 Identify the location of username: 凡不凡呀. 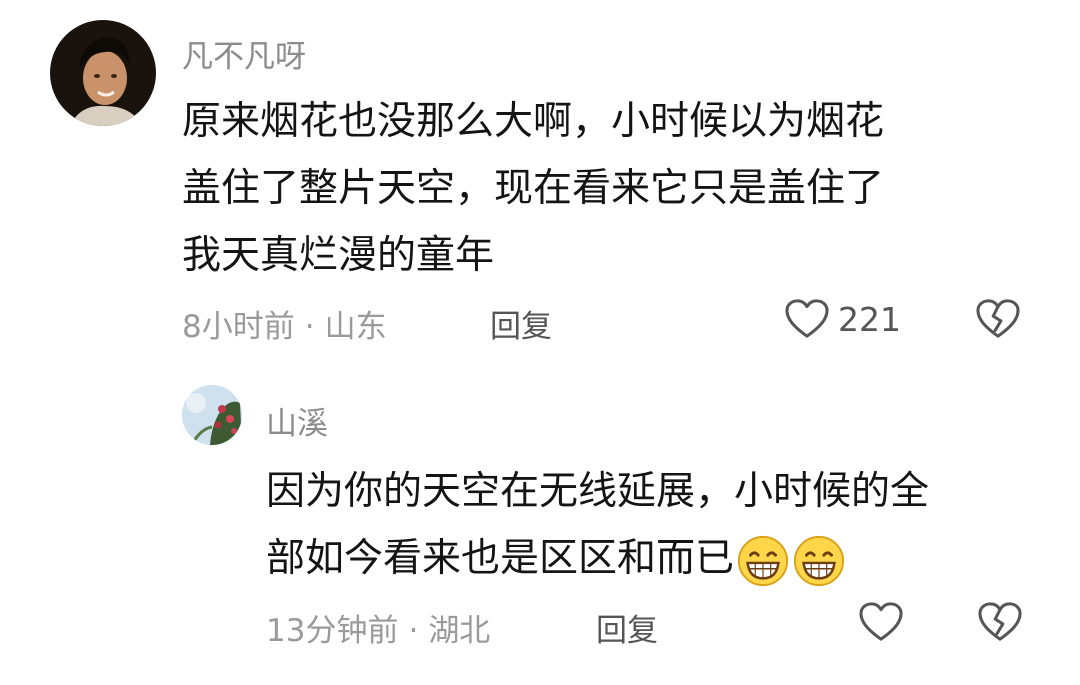
(244, 53).